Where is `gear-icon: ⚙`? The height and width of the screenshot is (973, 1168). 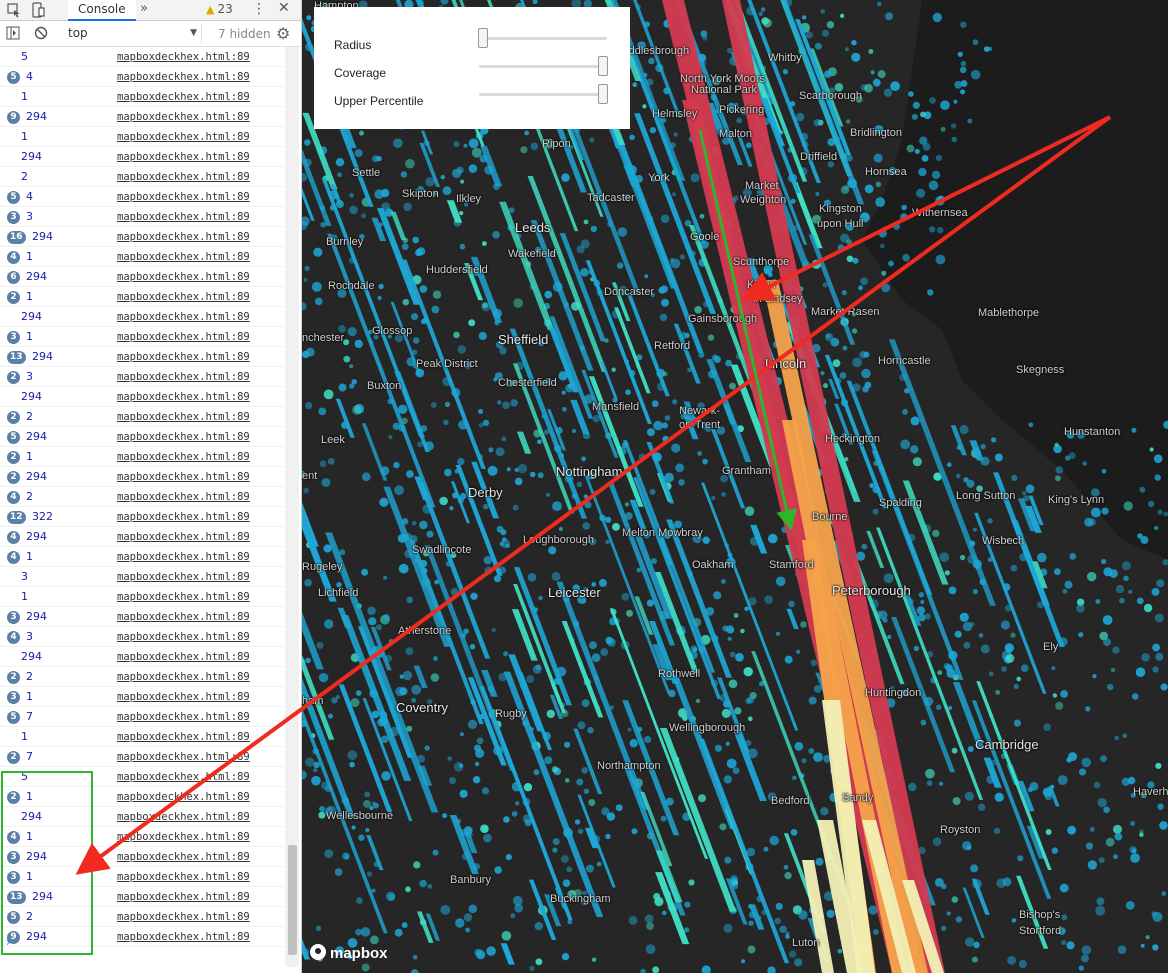 gear-icon: ⚙ is located at coordinates (283, 33).